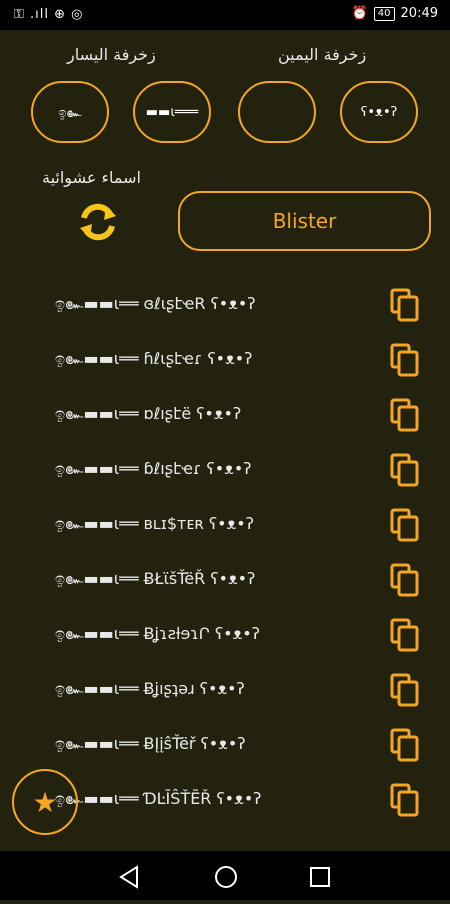  I want to click on result-row: ඉ๛▬▬ι══ ɃŁϊšŤëŘ ʕ•ᴥ•ʔ, so click(225, 580).